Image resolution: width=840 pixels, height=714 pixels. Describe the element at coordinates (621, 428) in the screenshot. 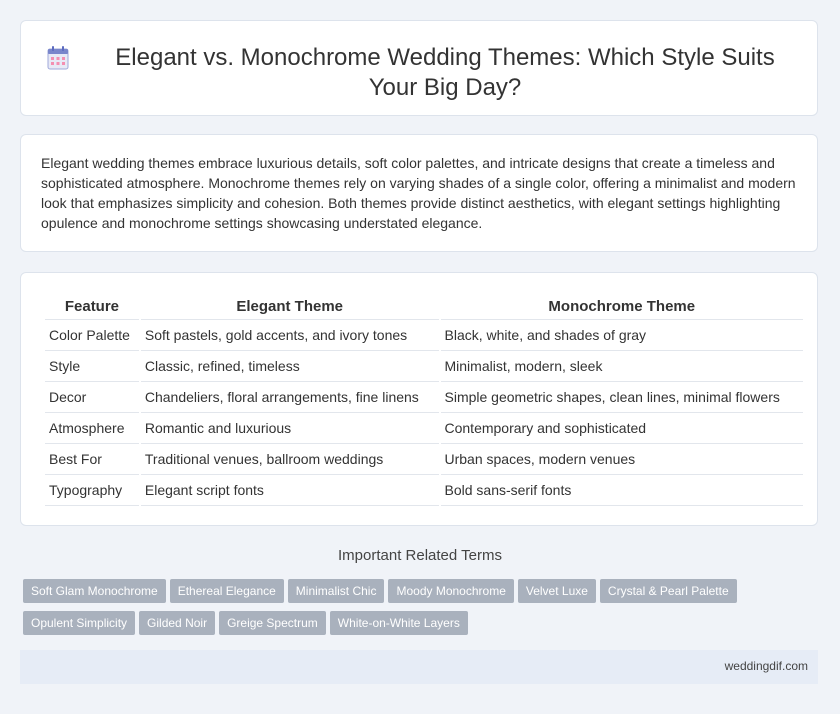

I see `table-cell: Contemporary and sophisticated` at that location.